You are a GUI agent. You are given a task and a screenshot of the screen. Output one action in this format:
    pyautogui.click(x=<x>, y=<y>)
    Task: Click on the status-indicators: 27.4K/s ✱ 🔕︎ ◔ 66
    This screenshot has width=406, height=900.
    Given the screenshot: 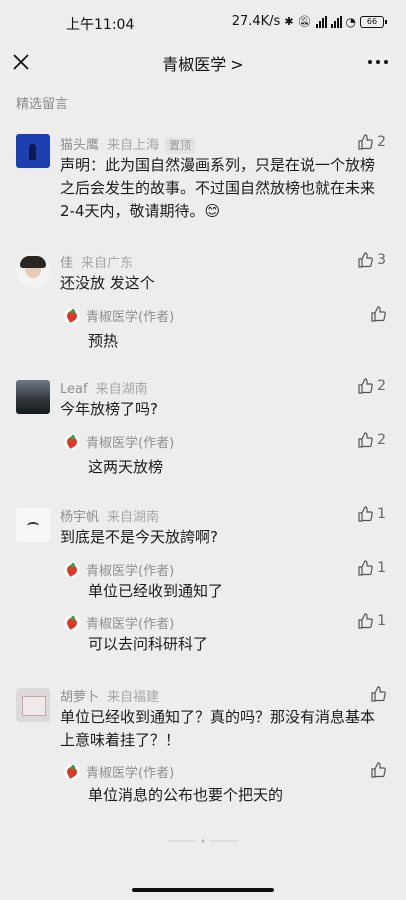 What is the action you would take?
    pyautogui.click(x=309, y=21)
    